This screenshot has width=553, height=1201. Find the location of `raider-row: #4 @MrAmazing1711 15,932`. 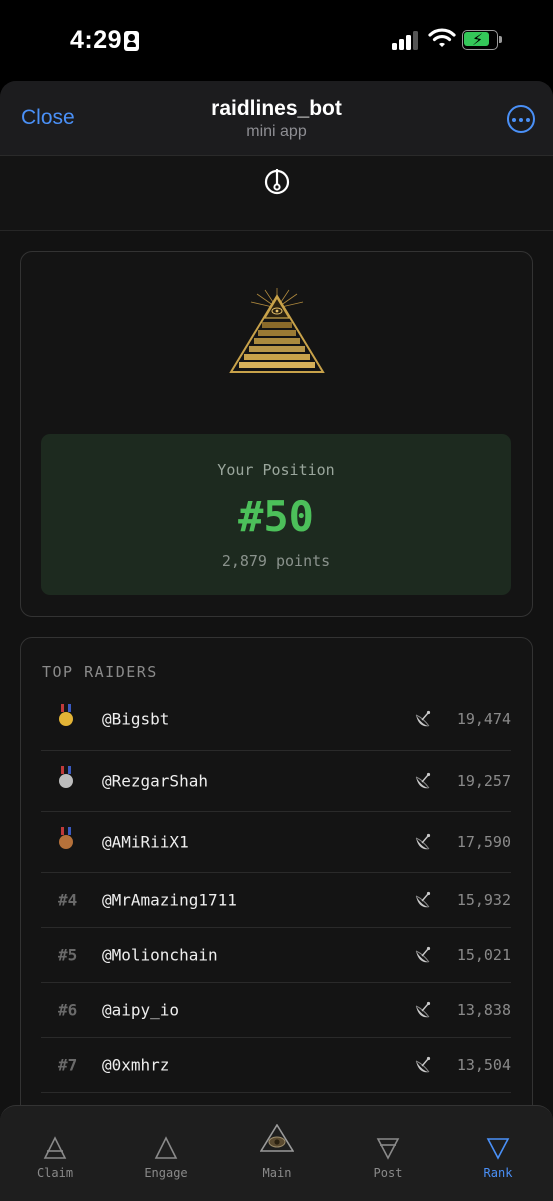

raider-row: #4 @MrAmazing1711 15,932 is located at coordinates (276, 900).